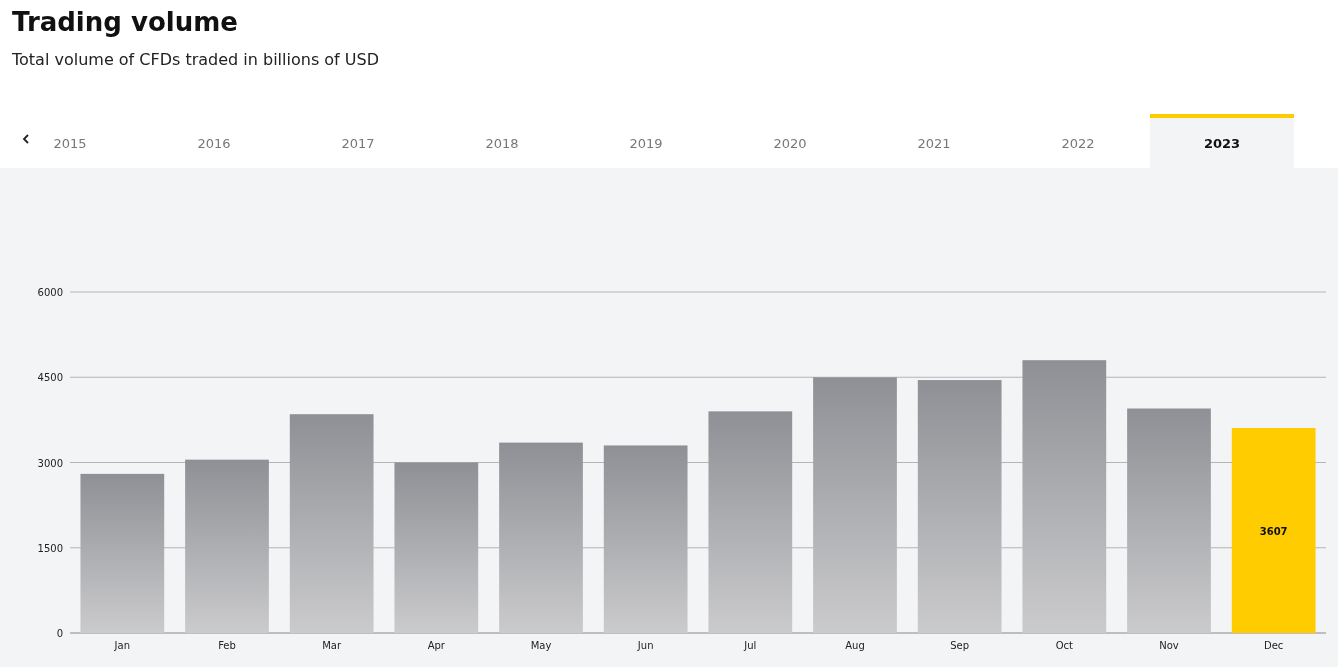 The height and width of the screenshot is (667, 1338). What do you see at coordinates (750, 645) in the screenshot?
I see `x-axis-label: Jul` at bounding box center [750, 645].